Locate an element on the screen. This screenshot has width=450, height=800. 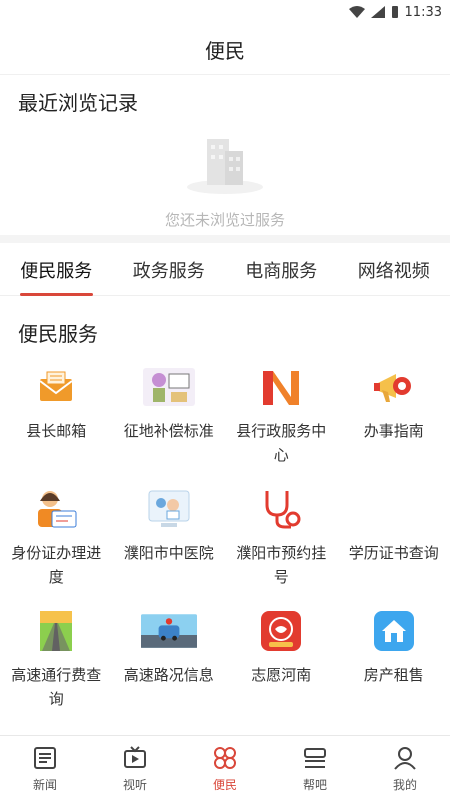
help-icon is located at coordinates (315, 758).